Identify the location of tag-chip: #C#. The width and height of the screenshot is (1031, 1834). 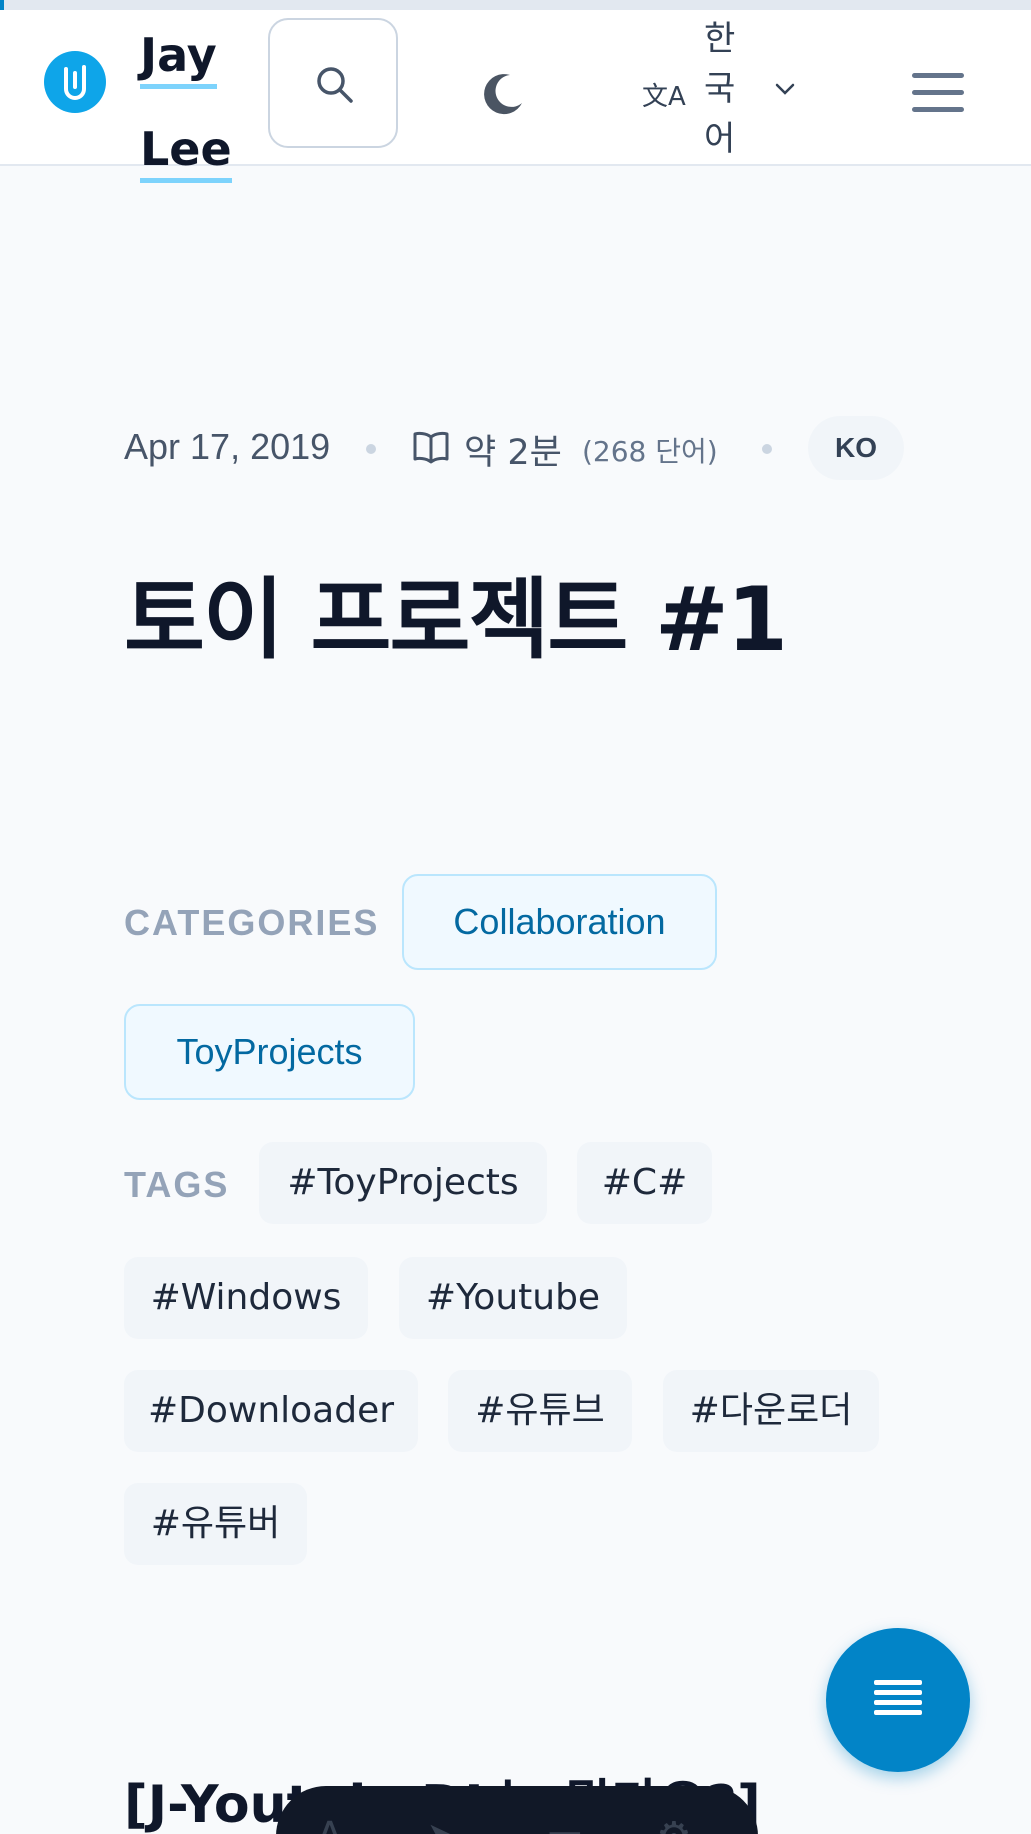
(644, 1183).